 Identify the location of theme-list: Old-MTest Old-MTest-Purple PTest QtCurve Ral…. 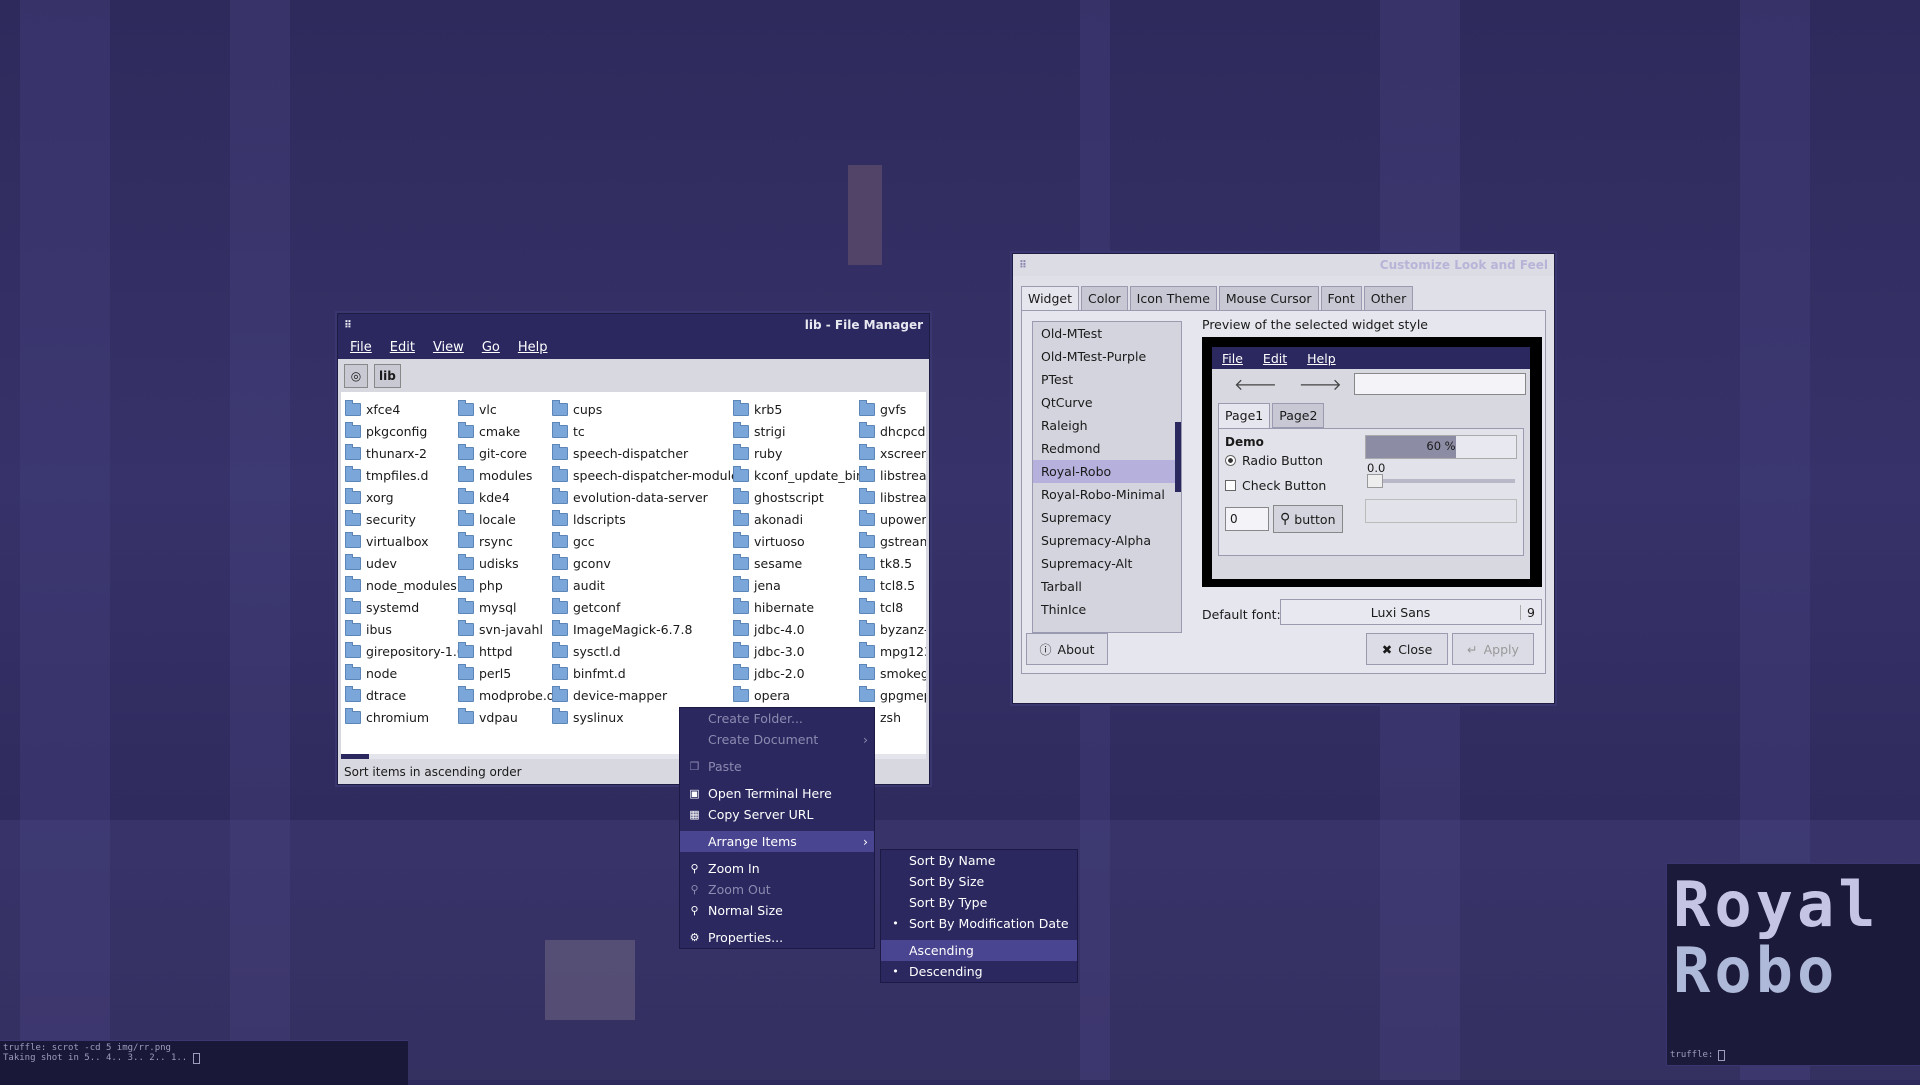
(1107, 477).